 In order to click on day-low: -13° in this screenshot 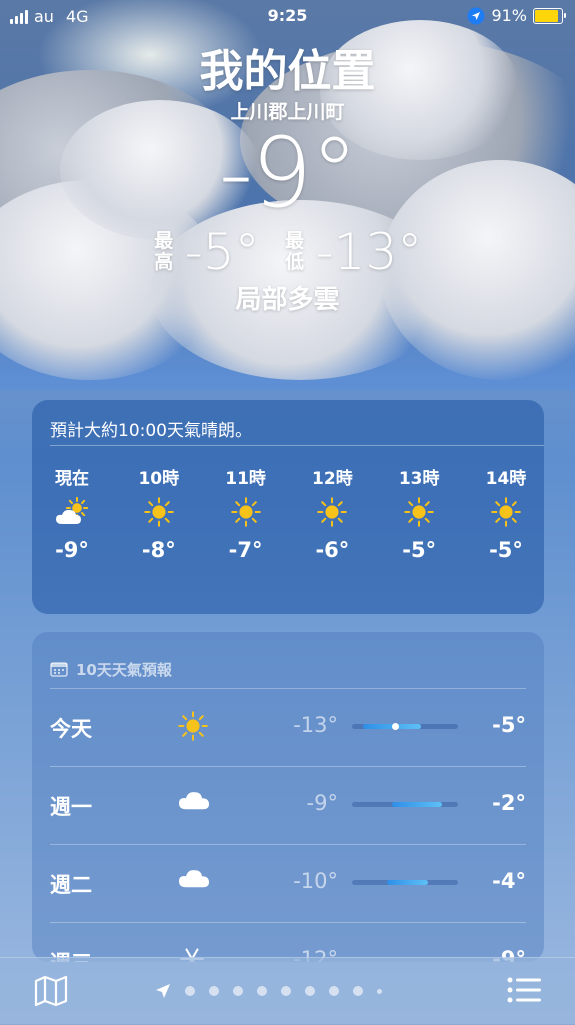, I will do `click(315, 725)`.